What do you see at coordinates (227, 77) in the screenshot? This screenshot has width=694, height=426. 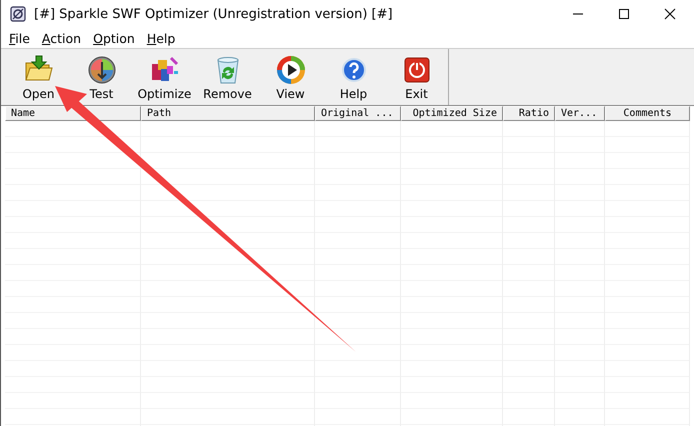 I see `toolbar-button: Remove` at bounding box center [227, 77].